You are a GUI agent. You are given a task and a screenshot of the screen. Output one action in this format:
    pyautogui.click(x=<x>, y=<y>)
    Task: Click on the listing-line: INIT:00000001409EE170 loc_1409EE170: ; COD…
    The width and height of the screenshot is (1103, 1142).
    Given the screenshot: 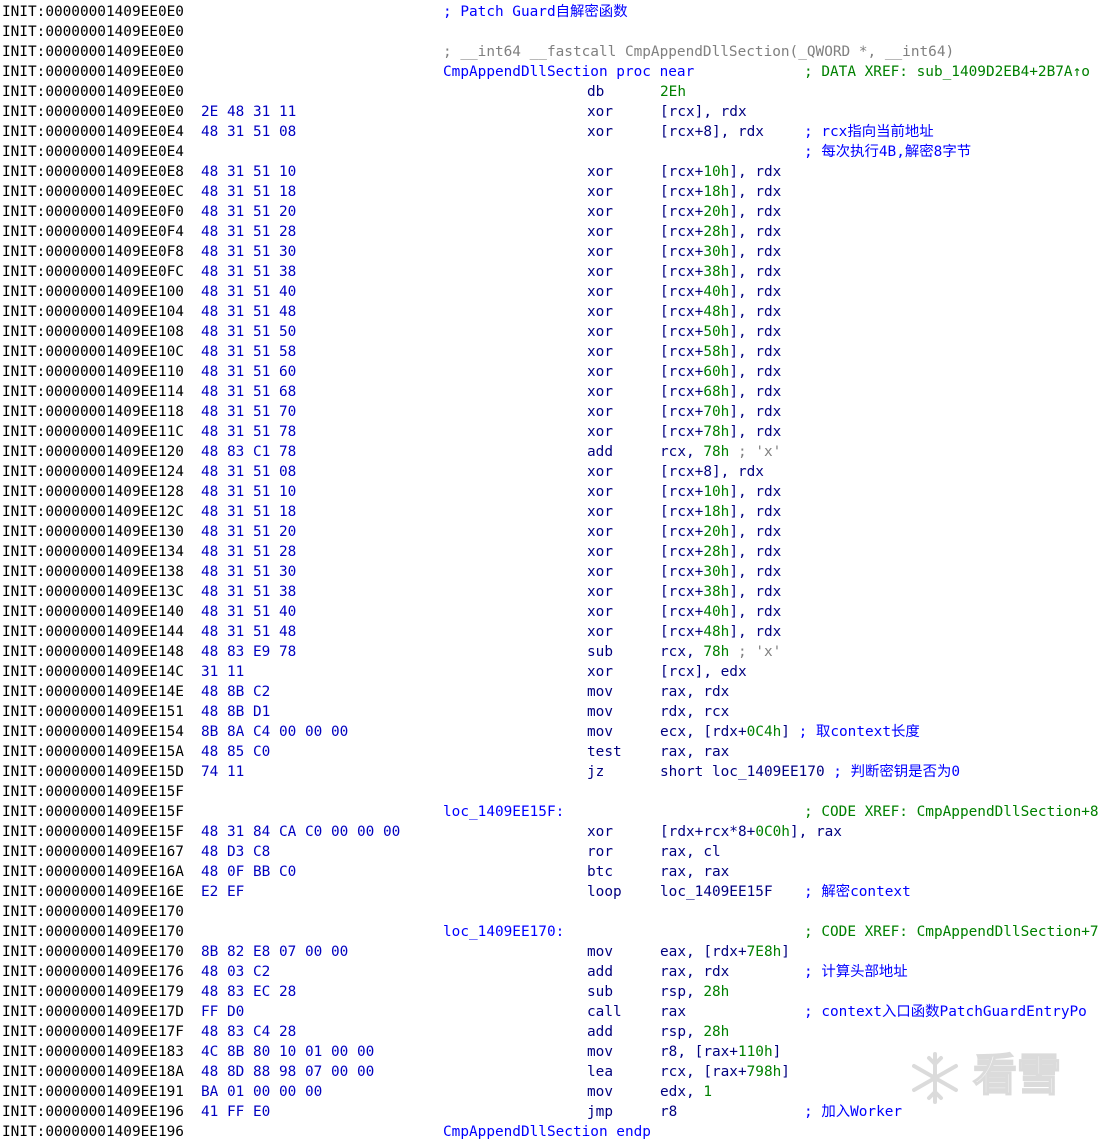 What is the action you would take?
    pyautogui.click(x=551, y=932)
    